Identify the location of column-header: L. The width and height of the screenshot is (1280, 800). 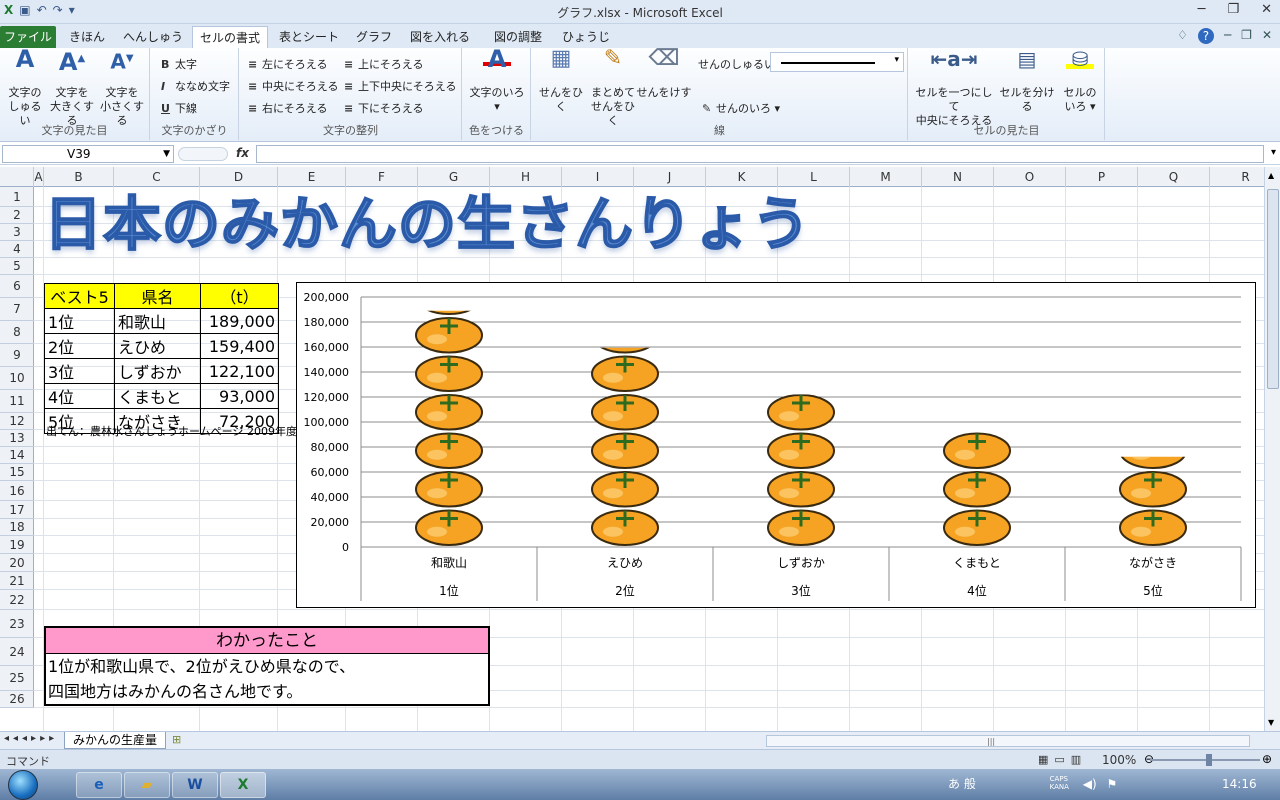
(814, 177).